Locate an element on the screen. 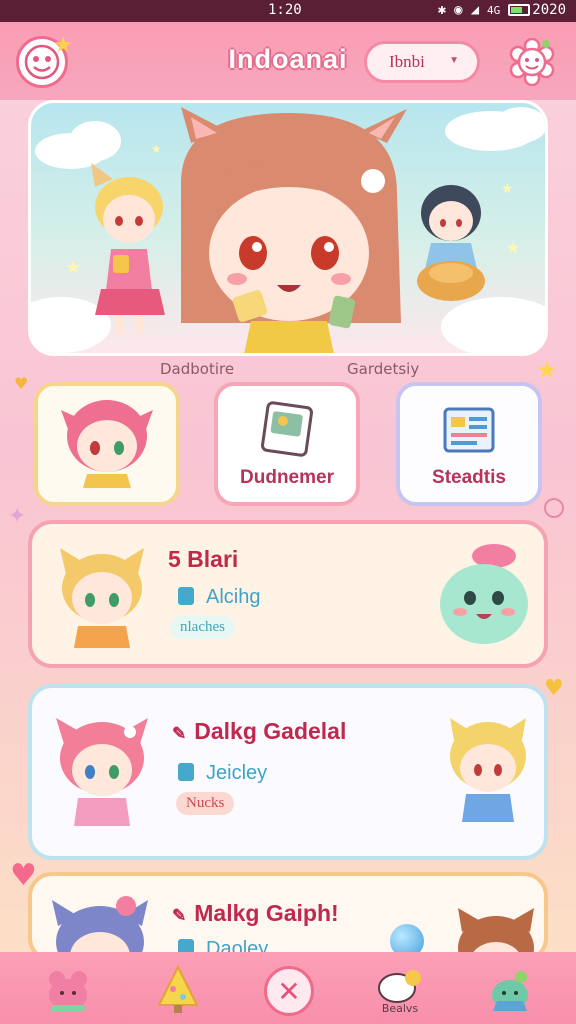  blonde-girl-avatar is located at coordinates (488, 770).